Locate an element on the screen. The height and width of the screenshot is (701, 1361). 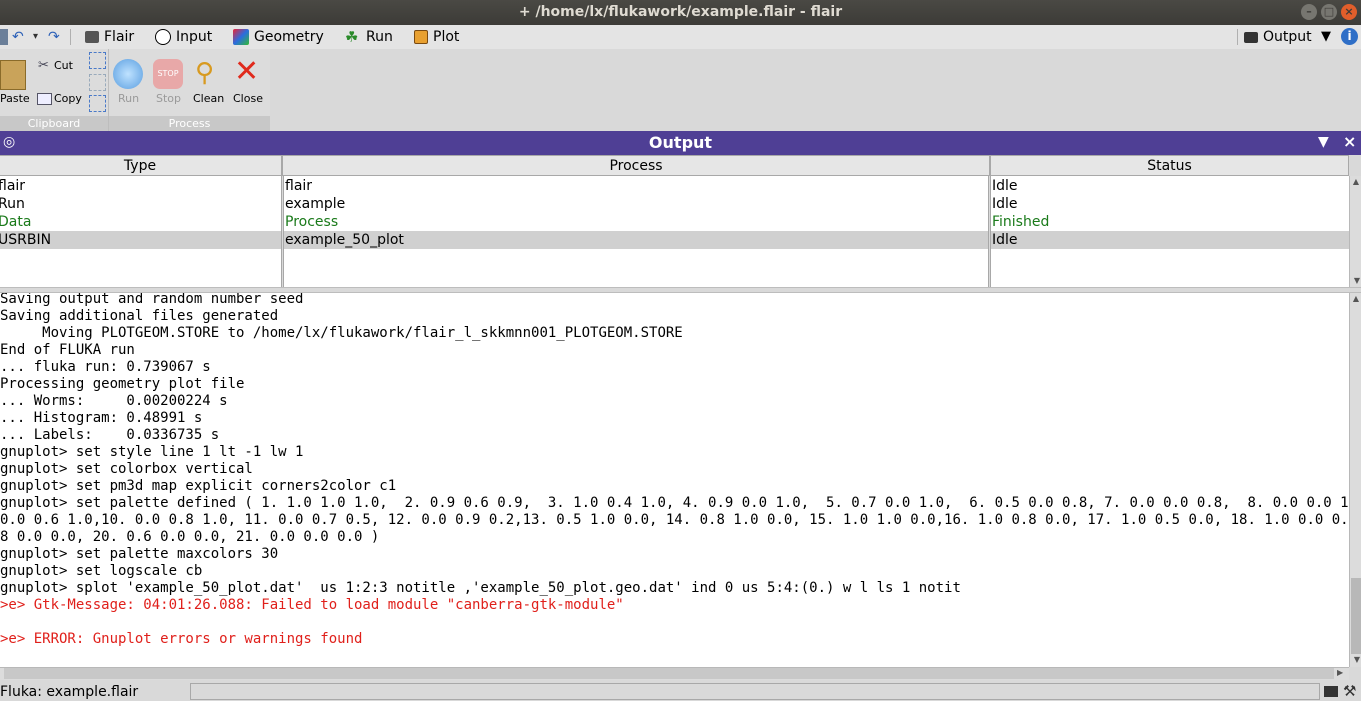
tab-geometry: Geometry is located at coordinates (278, 37).